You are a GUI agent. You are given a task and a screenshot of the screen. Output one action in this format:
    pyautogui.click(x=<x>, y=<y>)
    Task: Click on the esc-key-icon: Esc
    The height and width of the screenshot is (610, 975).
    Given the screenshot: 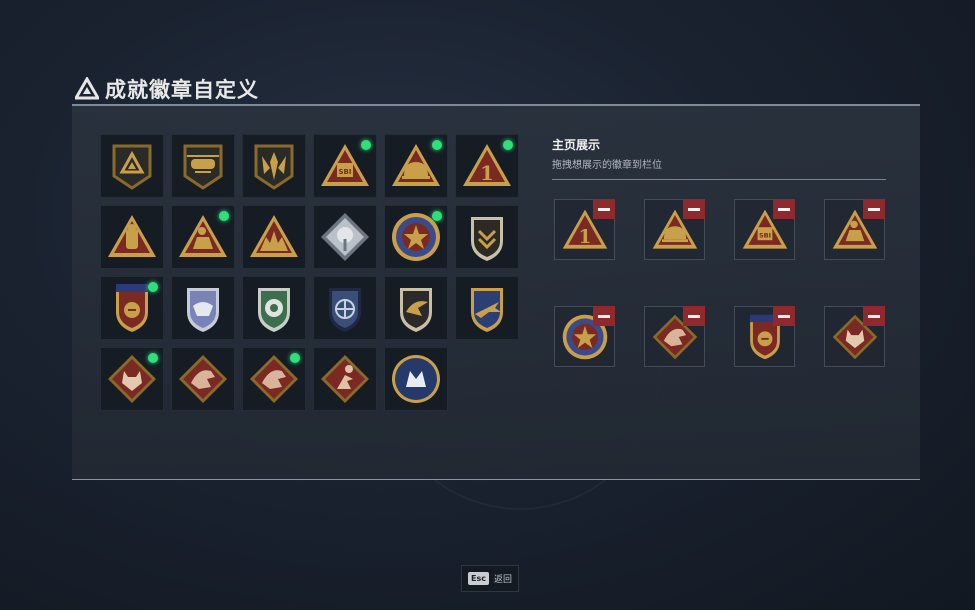 What is the action you would take?
    pyautogui.click(x=478, y=578)
    